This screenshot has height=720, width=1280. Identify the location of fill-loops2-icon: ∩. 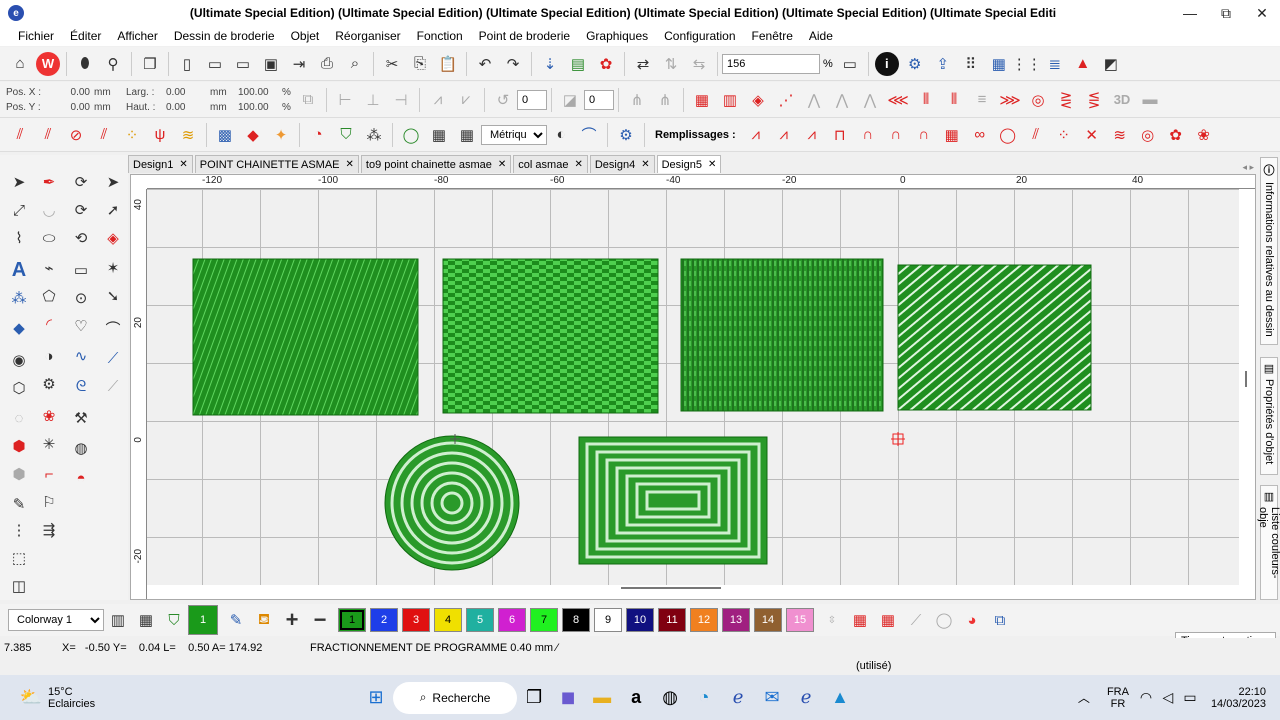
(896, 135).